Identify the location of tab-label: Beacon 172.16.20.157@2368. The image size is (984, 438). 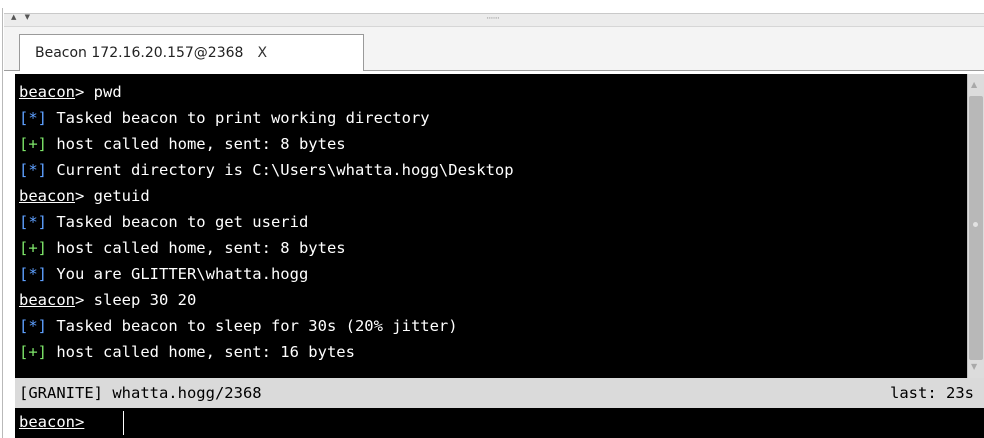
(139, 53).